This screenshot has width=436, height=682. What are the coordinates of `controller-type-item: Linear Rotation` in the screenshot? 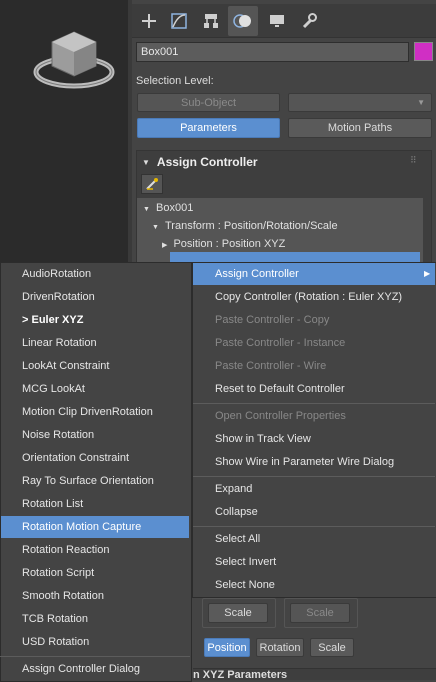 It's located at (59, 343).